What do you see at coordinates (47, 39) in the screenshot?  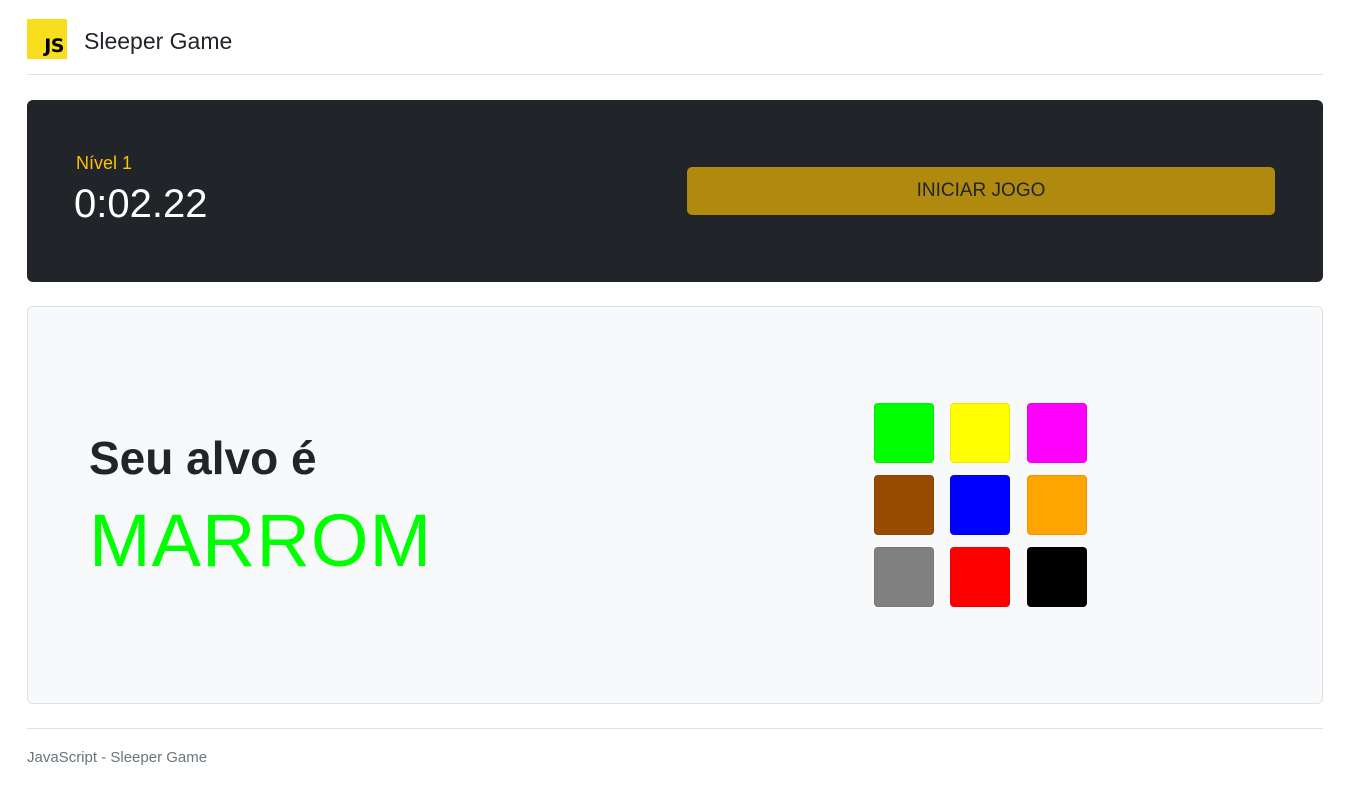 I see `js-logo-icon: JS` at bounding box center [47, 39].